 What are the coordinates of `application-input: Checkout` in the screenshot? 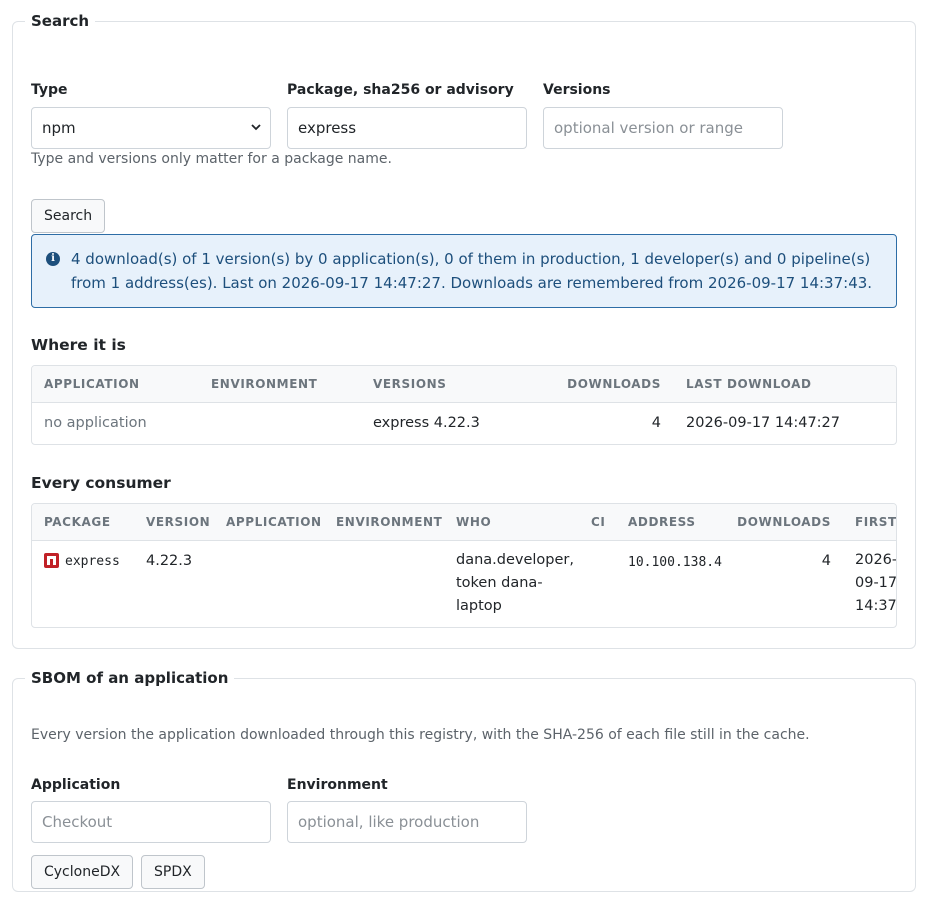 It's located at (151, 822).